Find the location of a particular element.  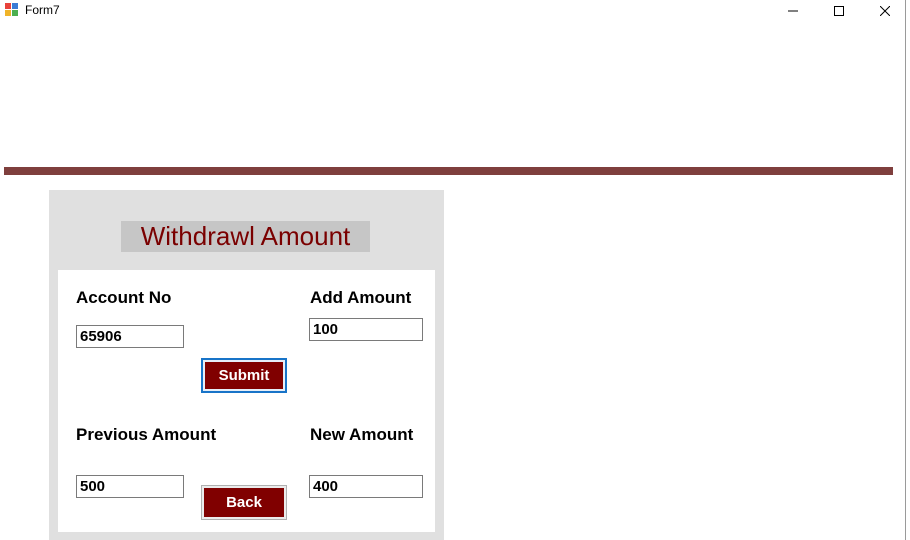

close-button is located at coordinates (885, 11).